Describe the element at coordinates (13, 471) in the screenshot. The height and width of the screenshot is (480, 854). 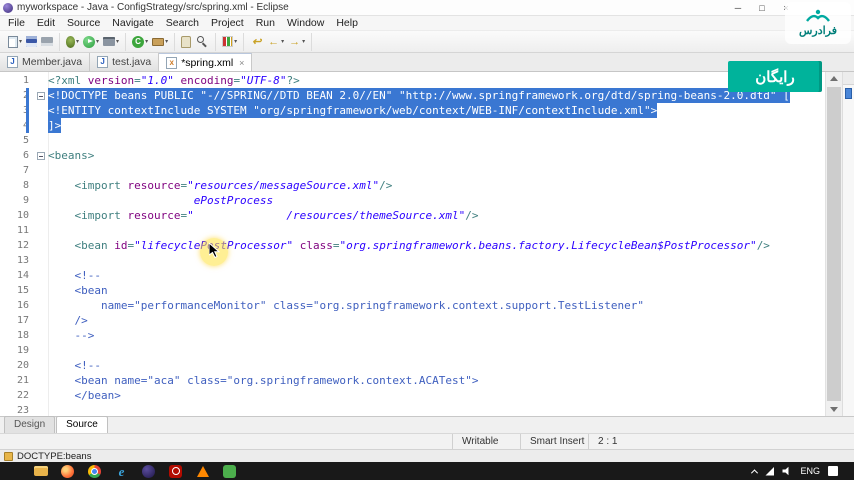
I see `start-button` at that location.